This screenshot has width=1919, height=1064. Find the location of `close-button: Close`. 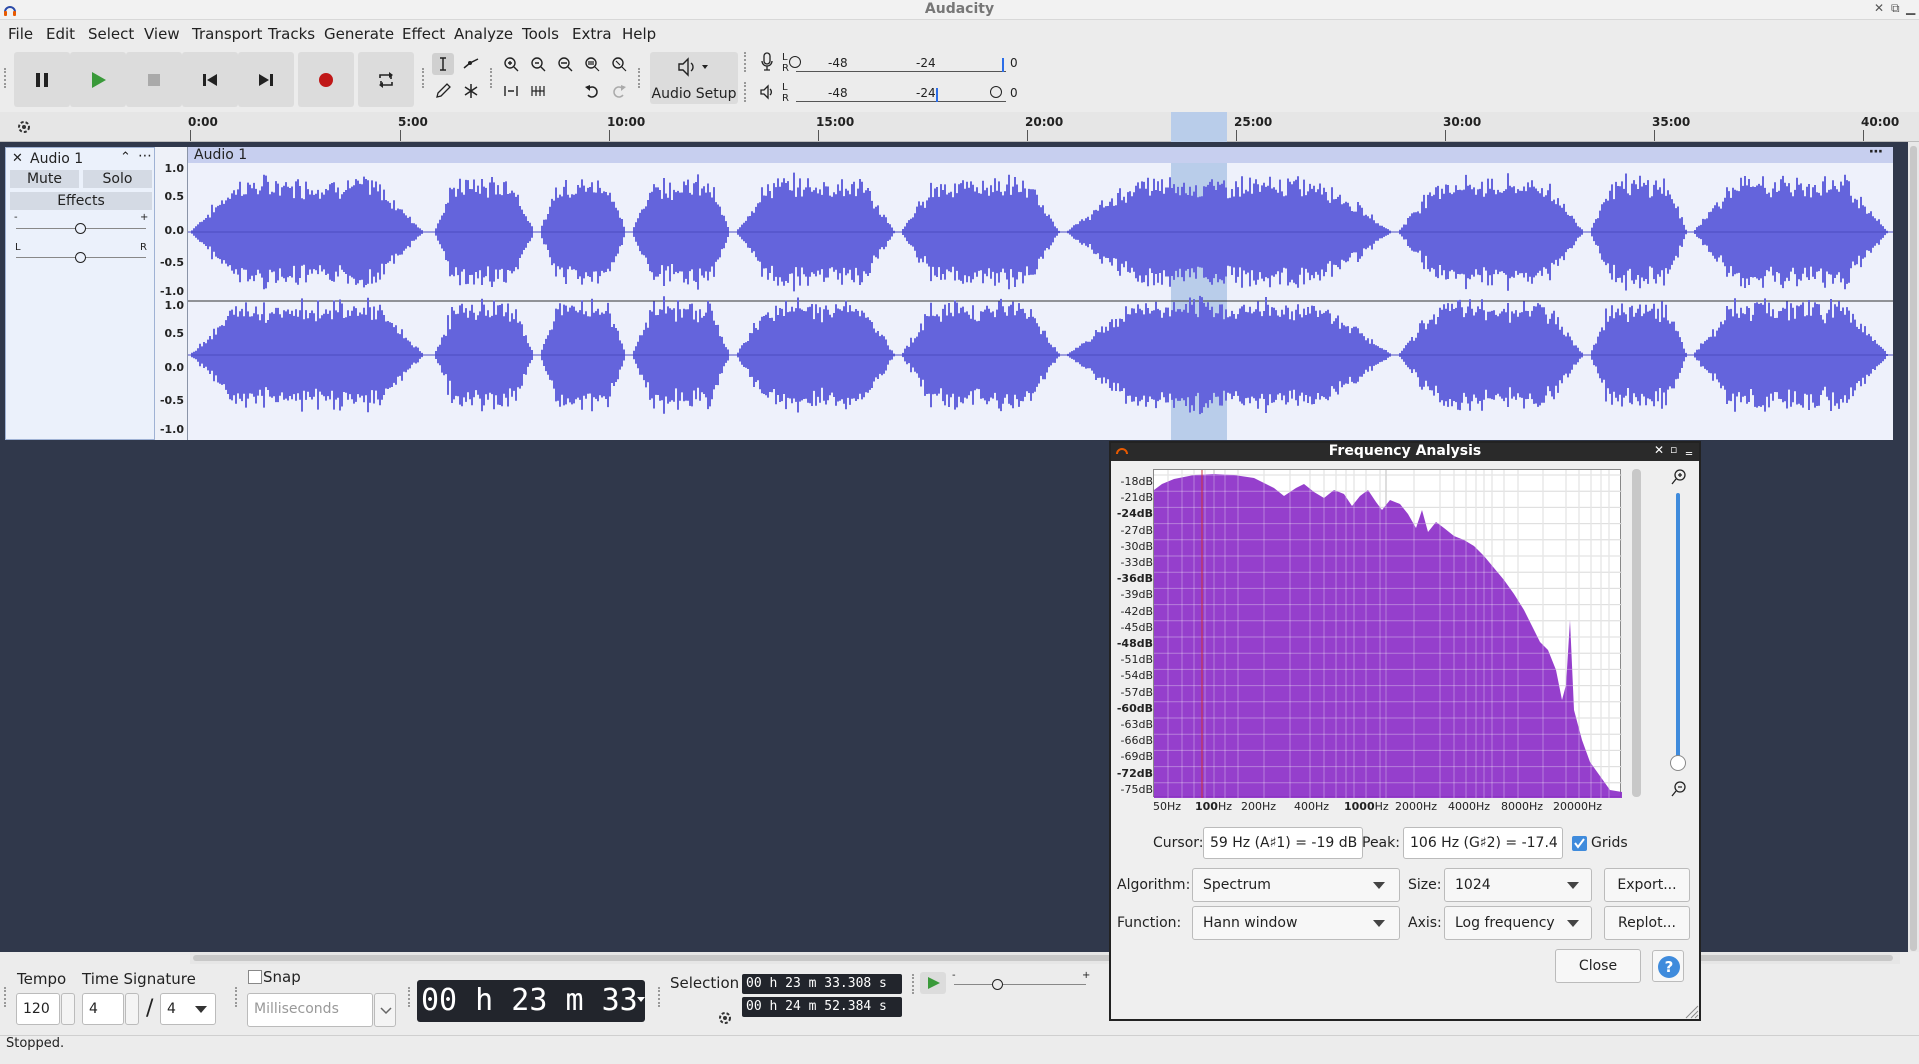

close-button: Close is located at coordinates (1598, 966).